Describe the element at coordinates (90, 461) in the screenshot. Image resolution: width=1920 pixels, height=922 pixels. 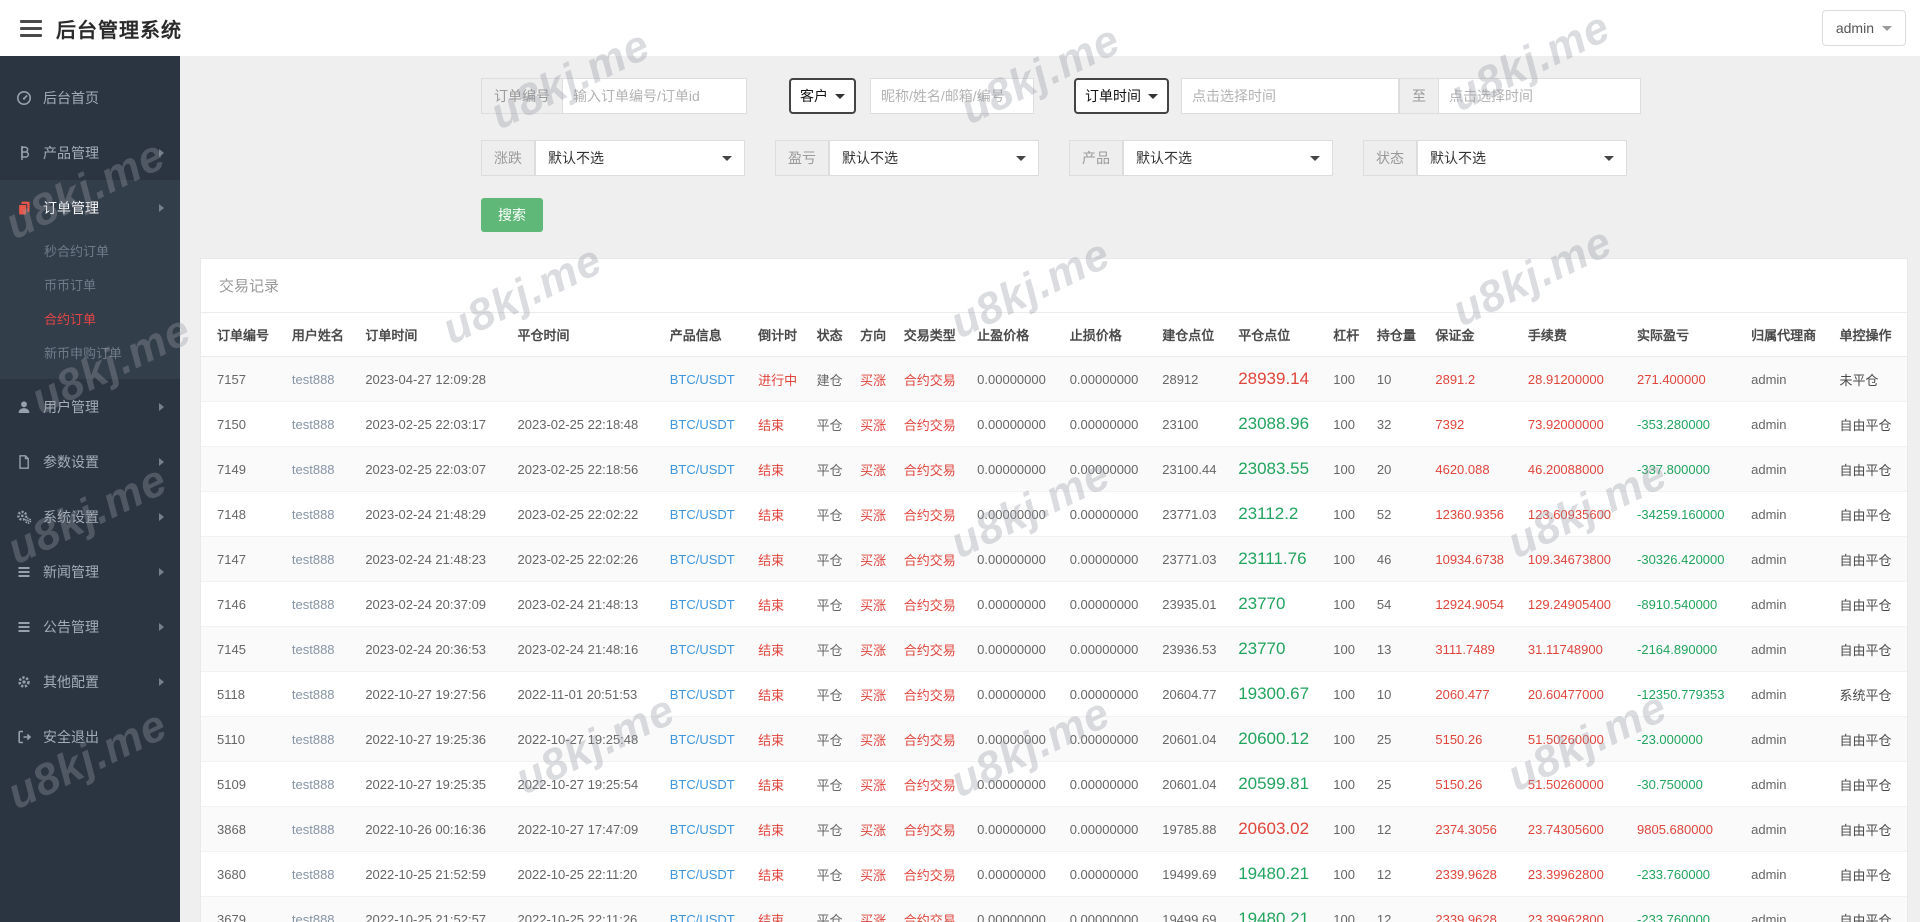
I see `sidebar-item-params: 参数设置` at that location.